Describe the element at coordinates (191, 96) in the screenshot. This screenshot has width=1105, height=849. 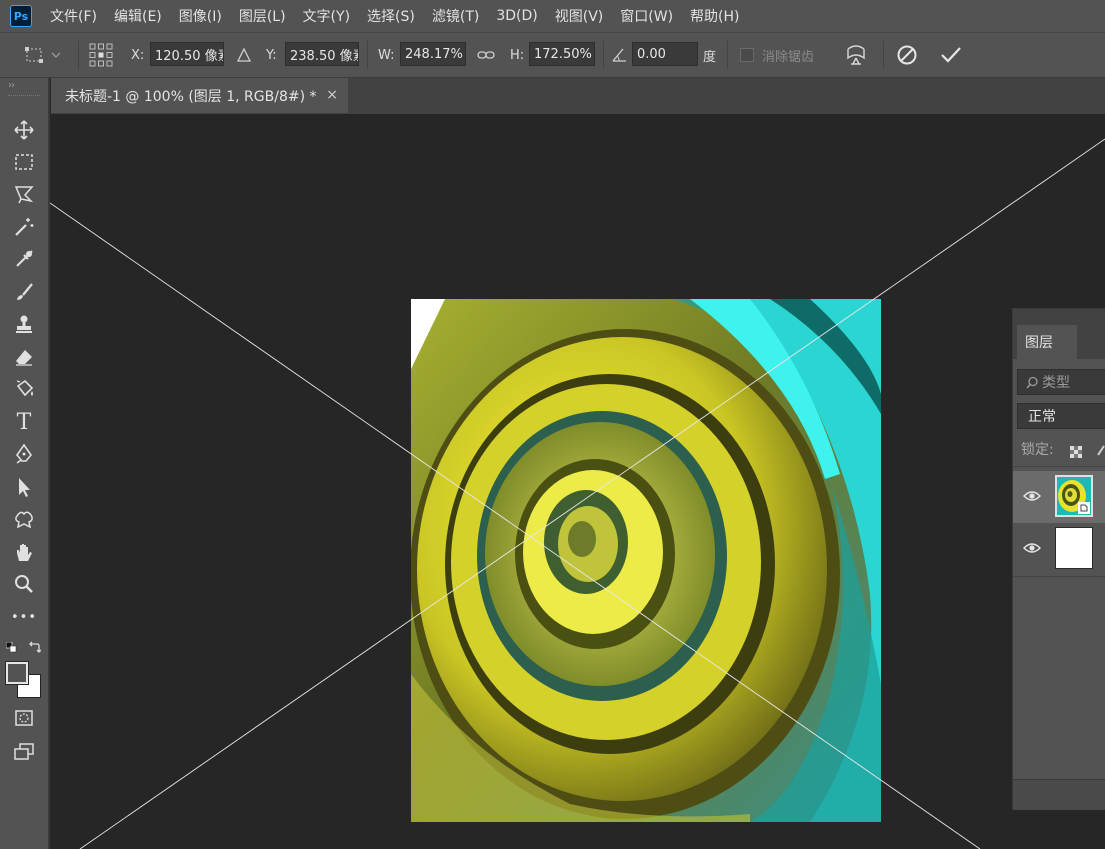
I see `document-tab-title: 未标题-1 @ 100% (图层 1, RGB/8#) *` at that location.